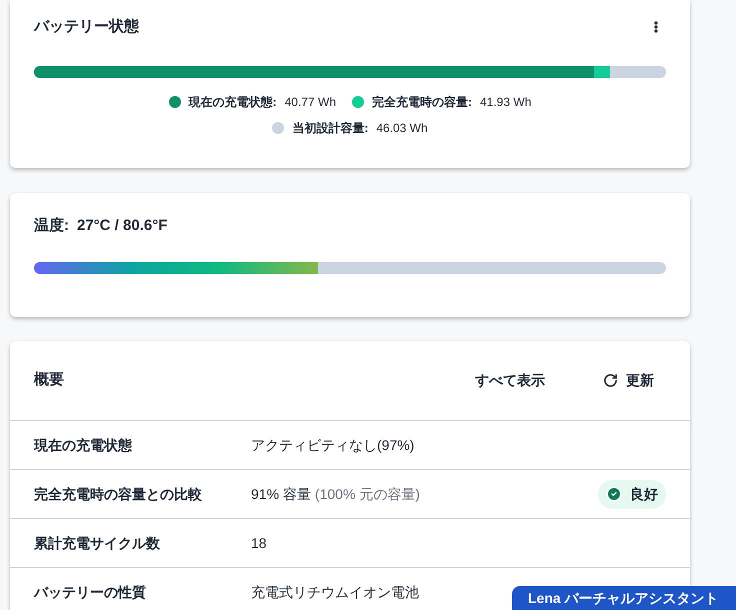  I want to click on refresh-icon, so click(610, 380).